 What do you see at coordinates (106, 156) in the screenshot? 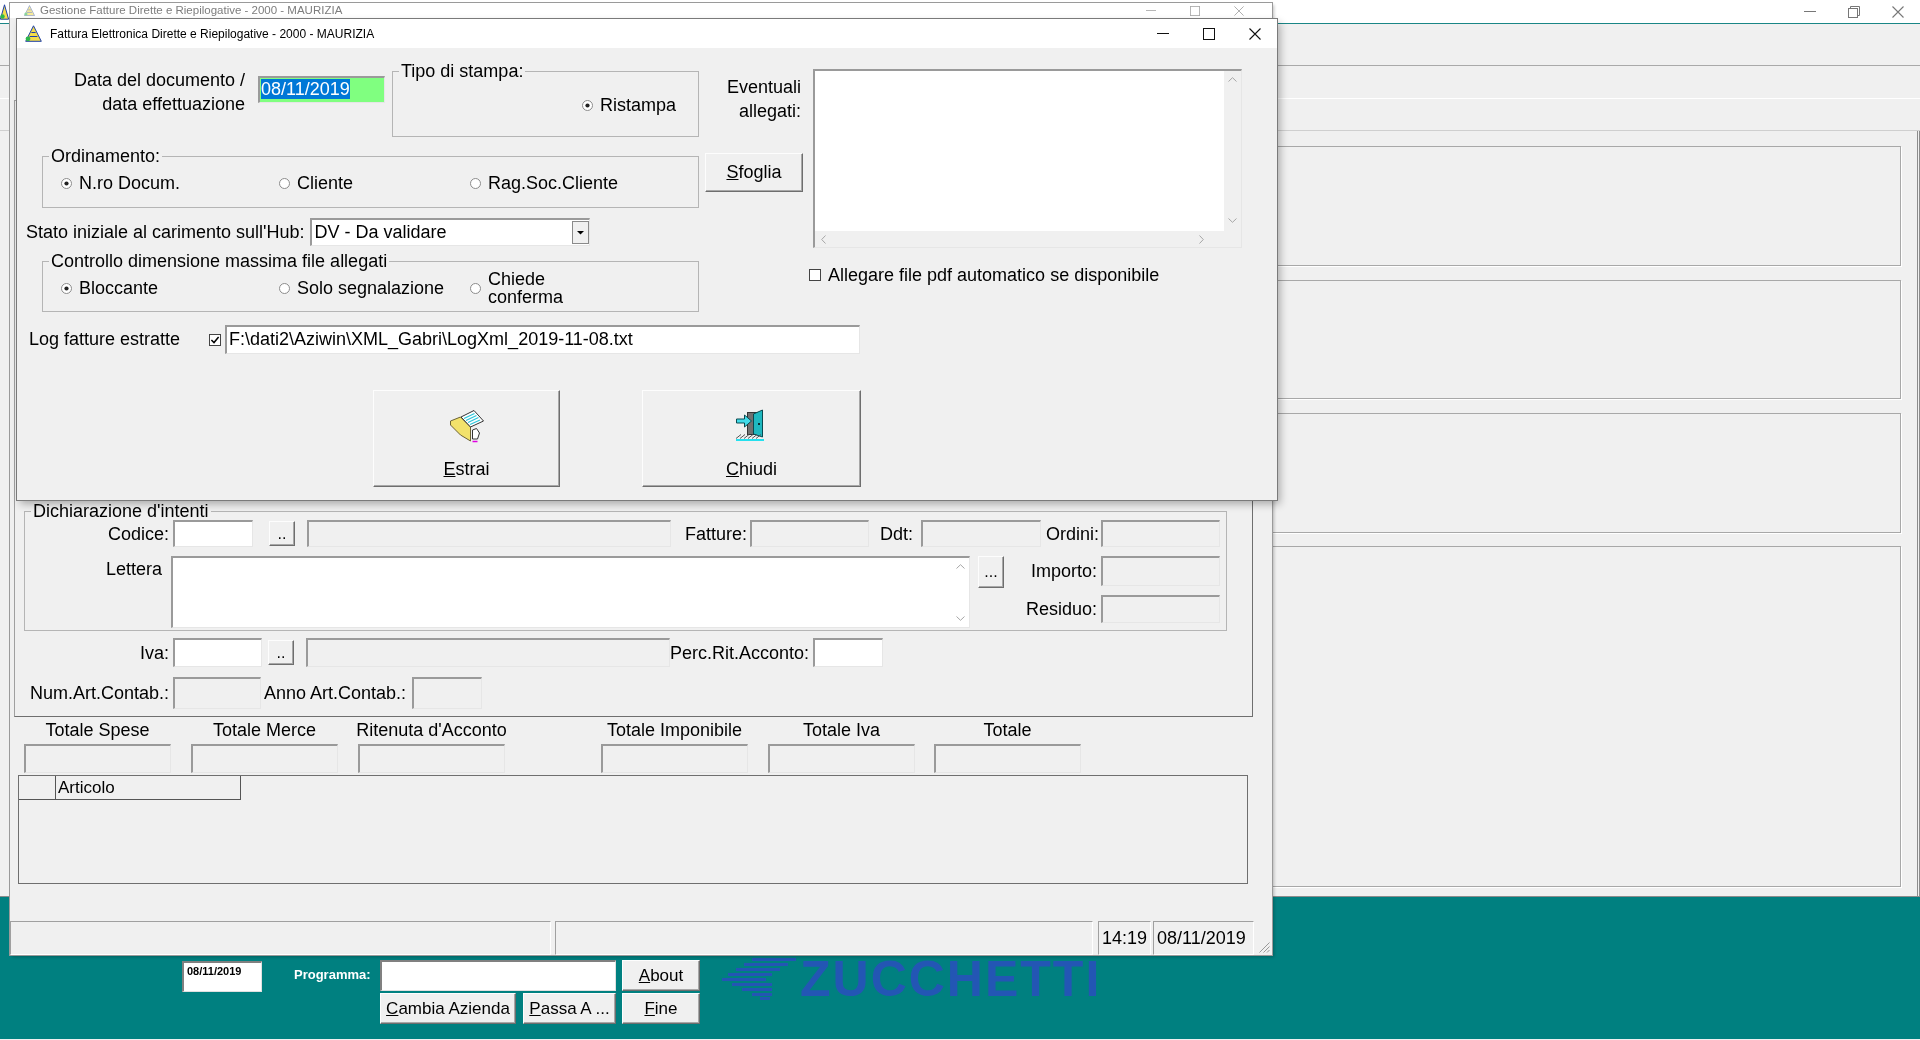
I see `group-title: Ordinamento:` at bounding box center [106, 156].